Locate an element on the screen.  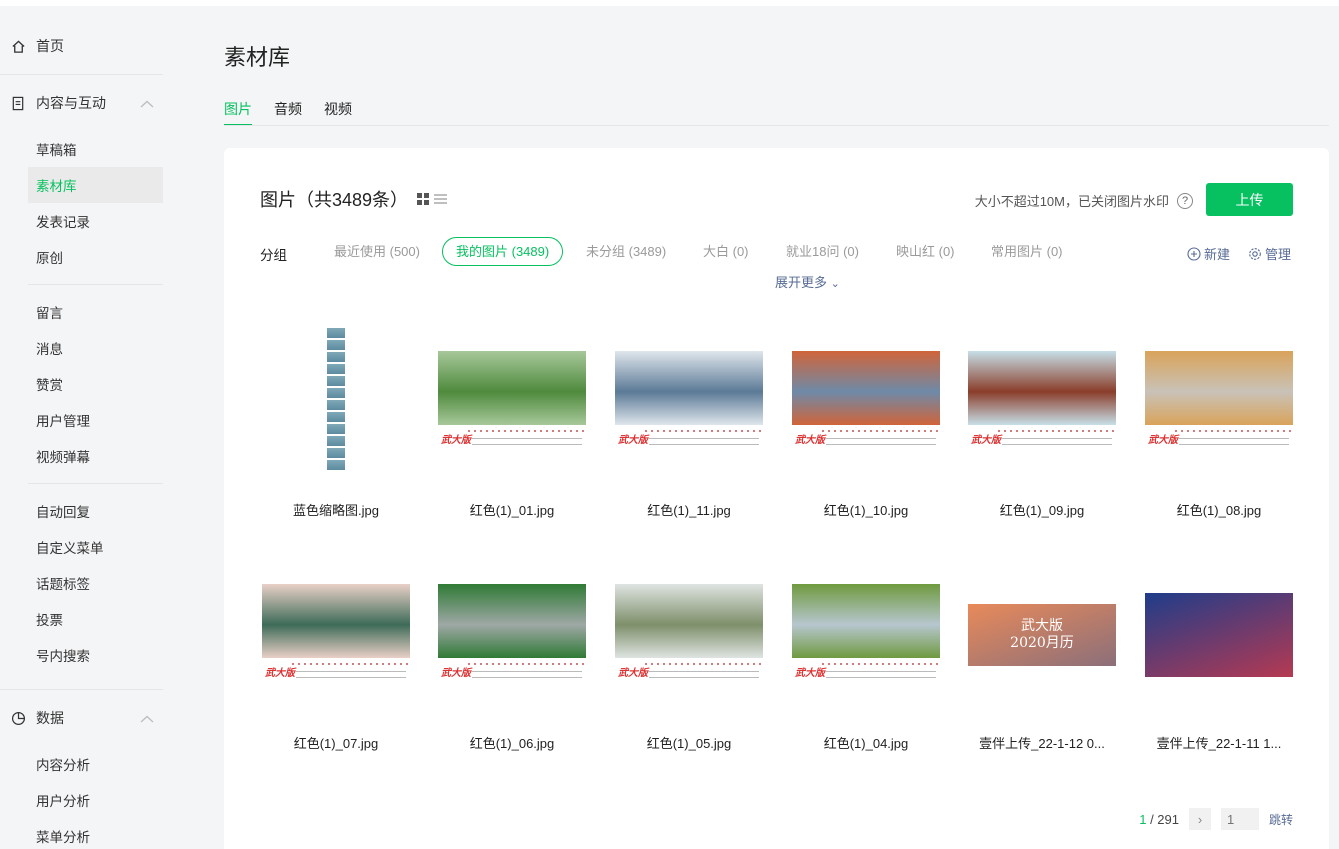
panel-heading: 图片（共3489条） is located at coordinates (334, 200).